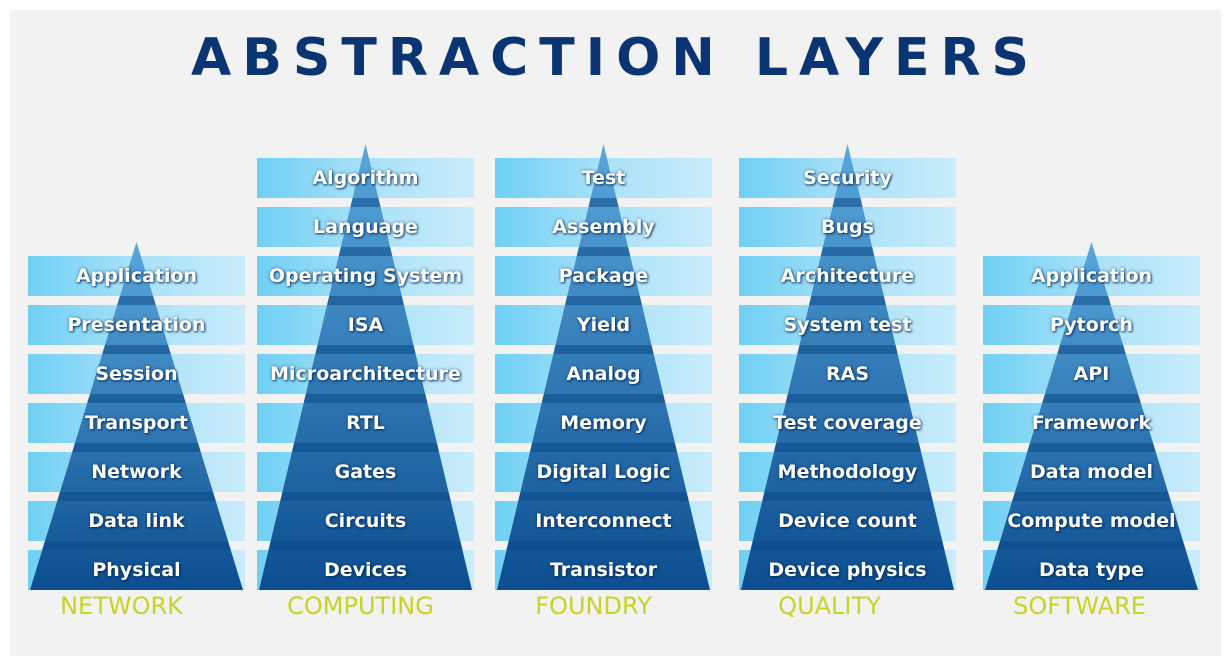 Image resolution: width=1231 pixels, height=666 pixels. Describe the element at coordinates (847, 423) in the screenshot. I see `layer-label: Test coverage` at that location.